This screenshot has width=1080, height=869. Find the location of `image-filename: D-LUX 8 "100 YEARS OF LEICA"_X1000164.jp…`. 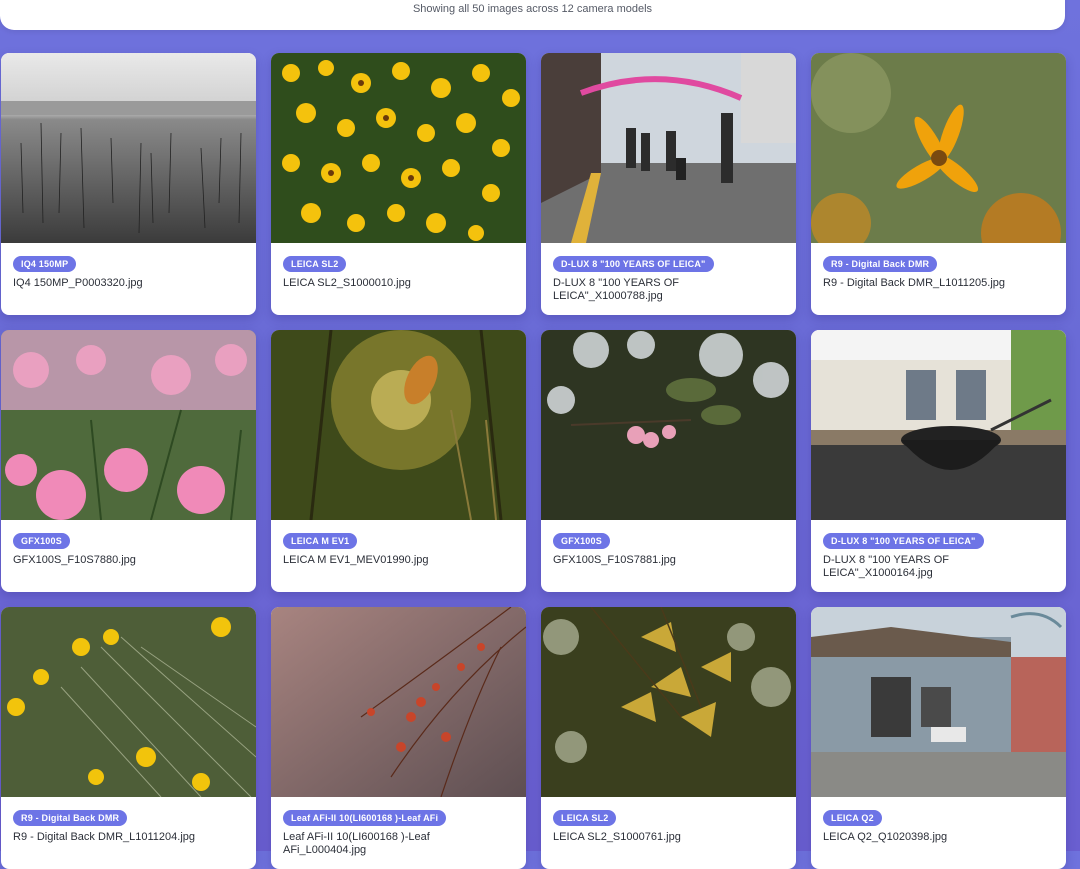

image-filename: D-LUX 8 "100 YEARS OF LEICA"_X1000164.jp… is located at coordinates (886, 566).